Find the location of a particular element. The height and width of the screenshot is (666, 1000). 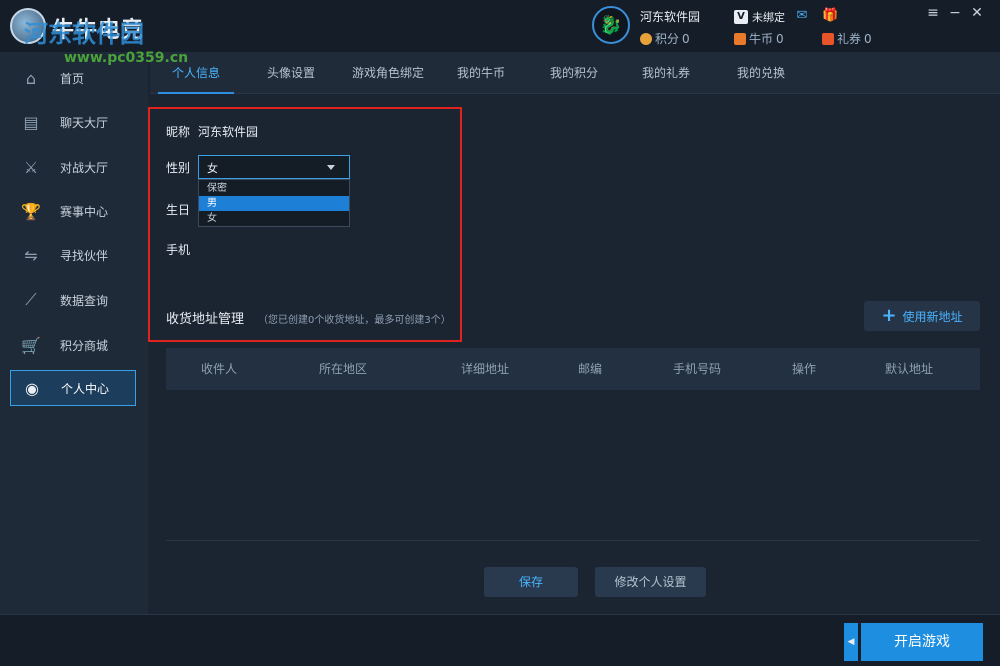

menu-icon: ≡ is located at coordinates (933, 13).